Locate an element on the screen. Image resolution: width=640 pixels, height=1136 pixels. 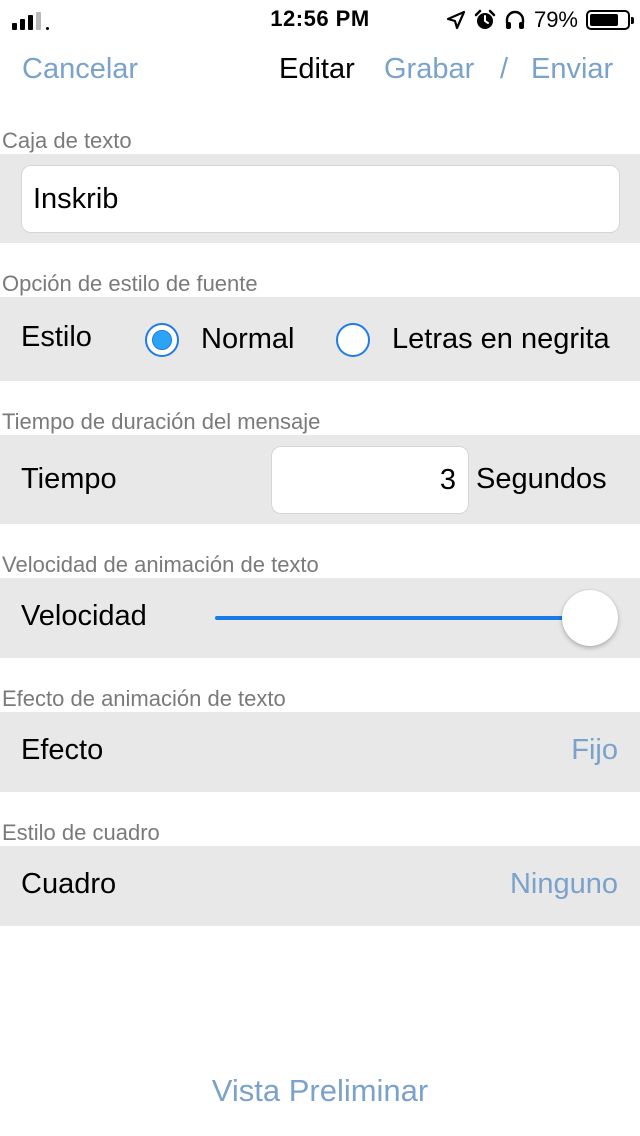
frame-label: Cuadro is located at coordinates (69, 884).